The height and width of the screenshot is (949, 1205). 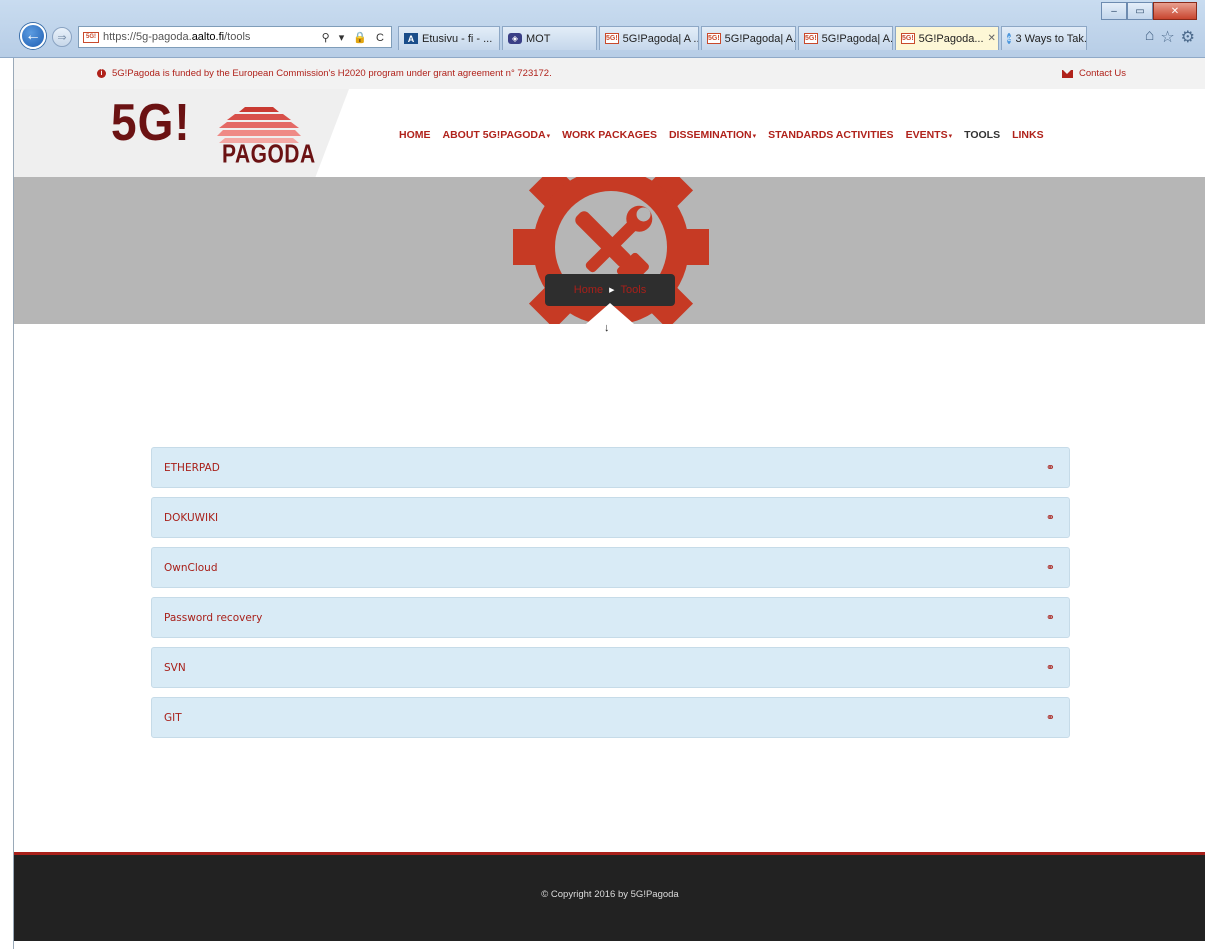 I want to click on nav-tools: TOOLS, so click(x=982, y=135).